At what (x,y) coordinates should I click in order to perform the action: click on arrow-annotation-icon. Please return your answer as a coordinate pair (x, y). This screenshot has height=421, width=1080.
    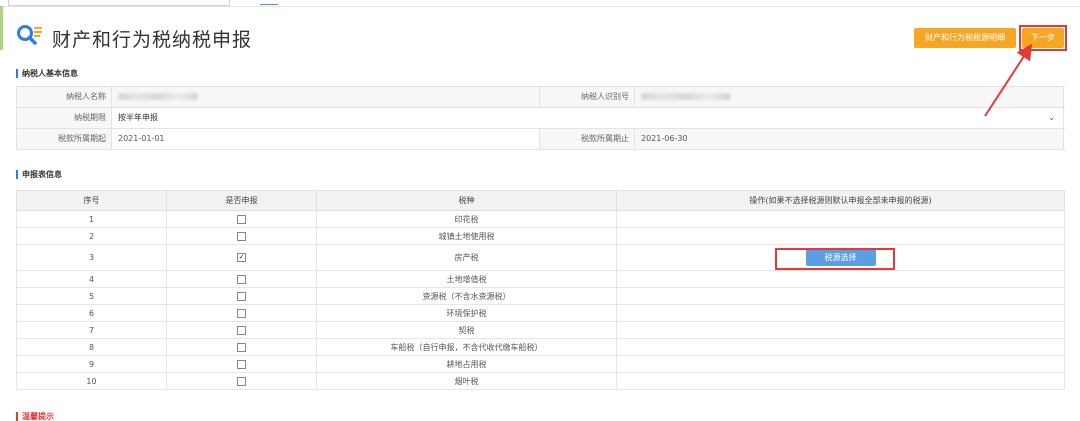
    Looking at the image, I should click on (1008, 80).